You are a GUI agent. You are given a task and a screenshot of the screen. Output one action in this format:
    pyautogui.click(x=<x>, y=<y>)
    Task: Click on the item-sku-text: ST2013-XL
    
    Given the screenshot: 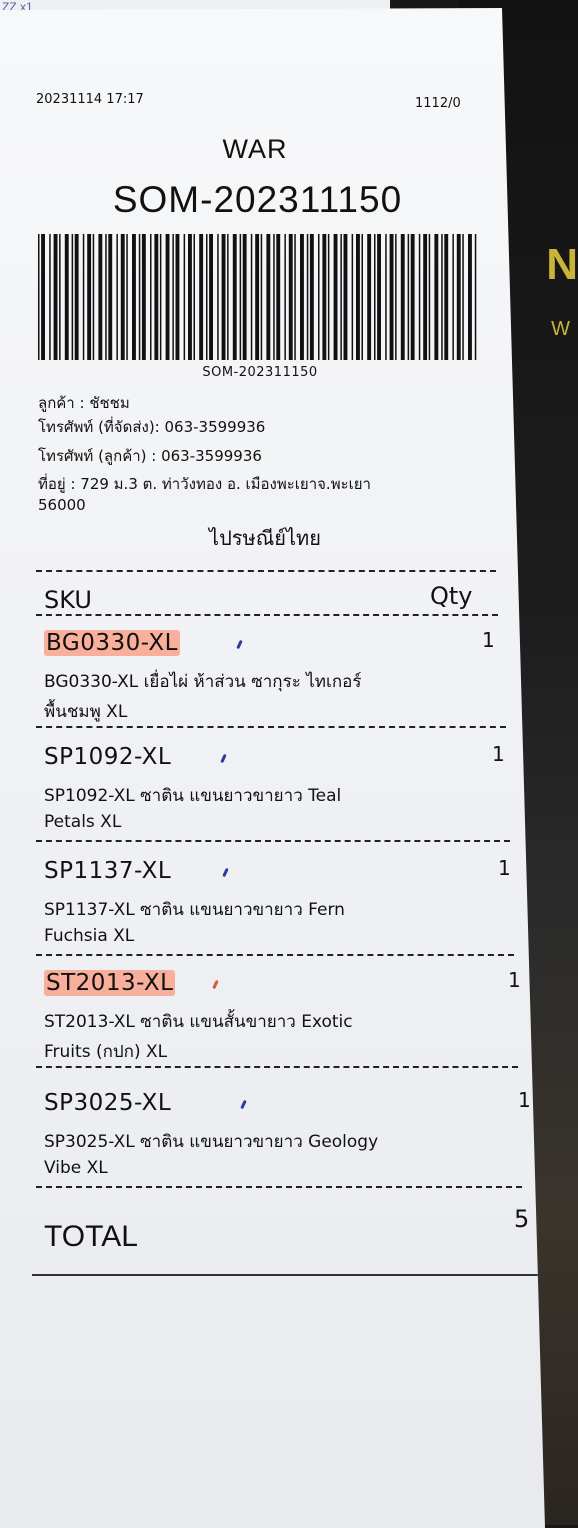 What is the action you would take?
    pyautogui.click(x=110, y=983)
    